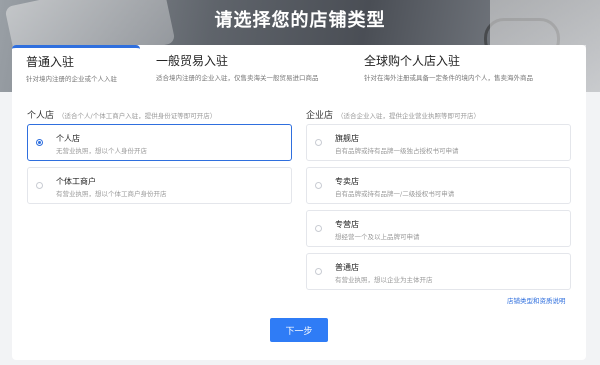 This screenshot has height=365, width=600. I want to click on option-name: 专卖店, so click(347, 181).